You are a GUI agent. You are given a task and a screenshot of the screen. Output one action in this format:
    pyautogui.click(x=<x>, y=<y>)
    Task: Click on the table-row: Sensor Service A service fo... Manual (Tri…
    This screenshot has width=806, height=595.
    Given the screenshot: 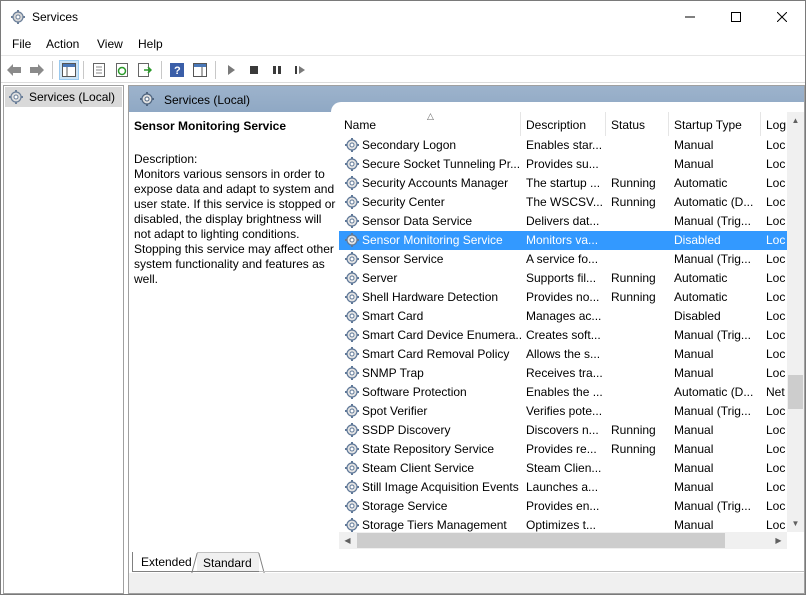 What is the action you would take?
    pyautogui.click(x=565, y=259)
    